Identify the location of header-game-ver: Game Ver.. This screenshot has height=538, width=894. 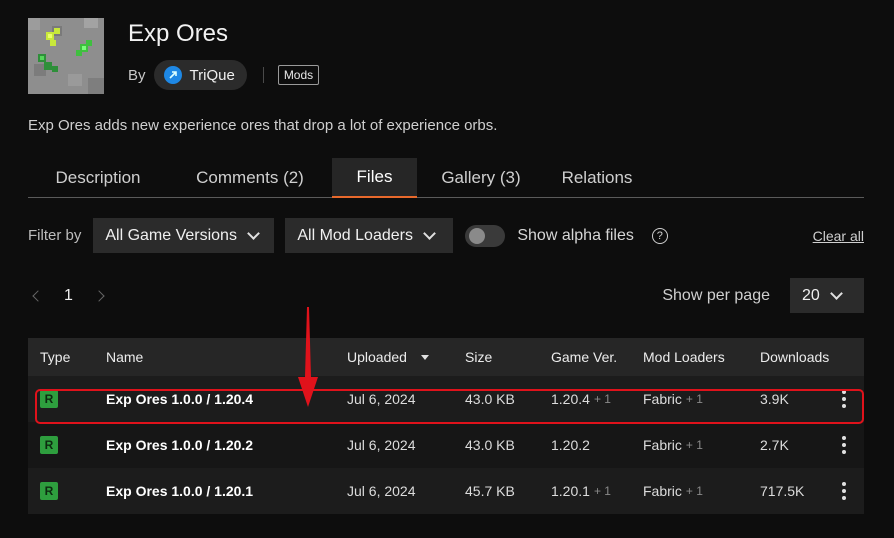
(584, 357).